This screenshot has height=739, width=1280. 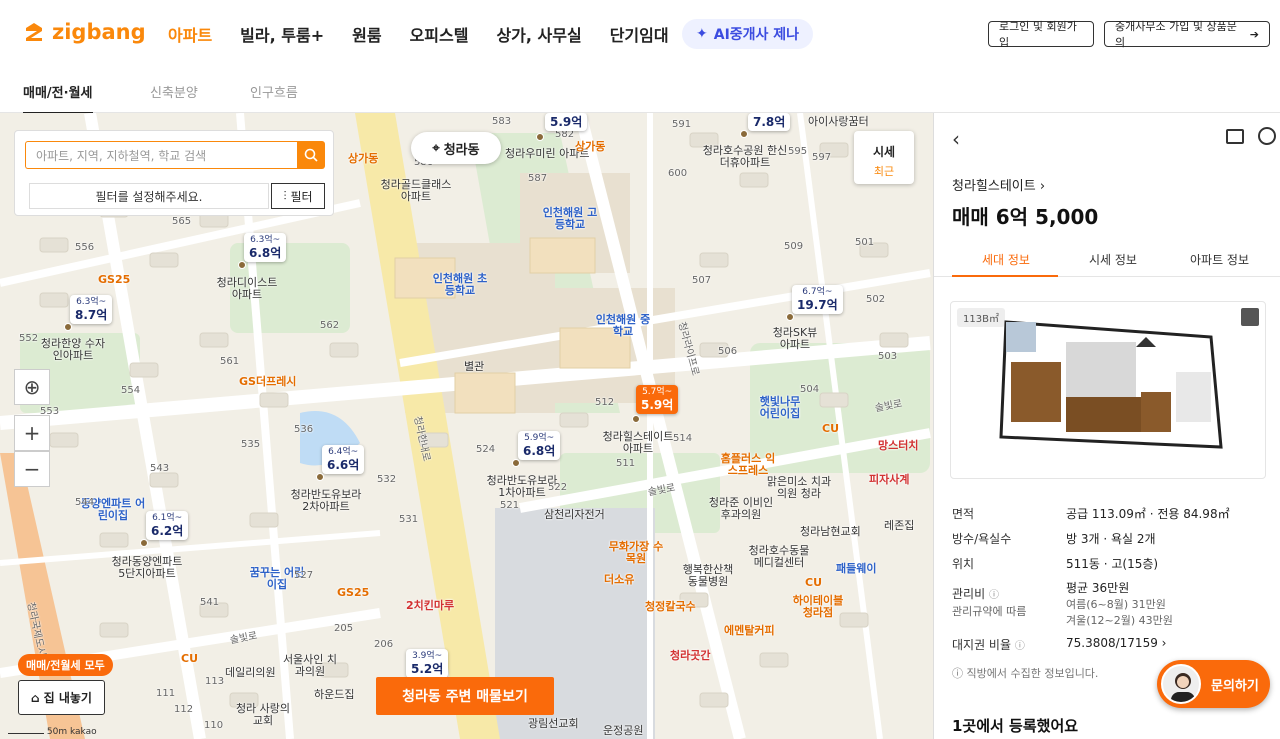 I want to click on map-label: 인천해원 초등학교, so click(x=460, y=285).